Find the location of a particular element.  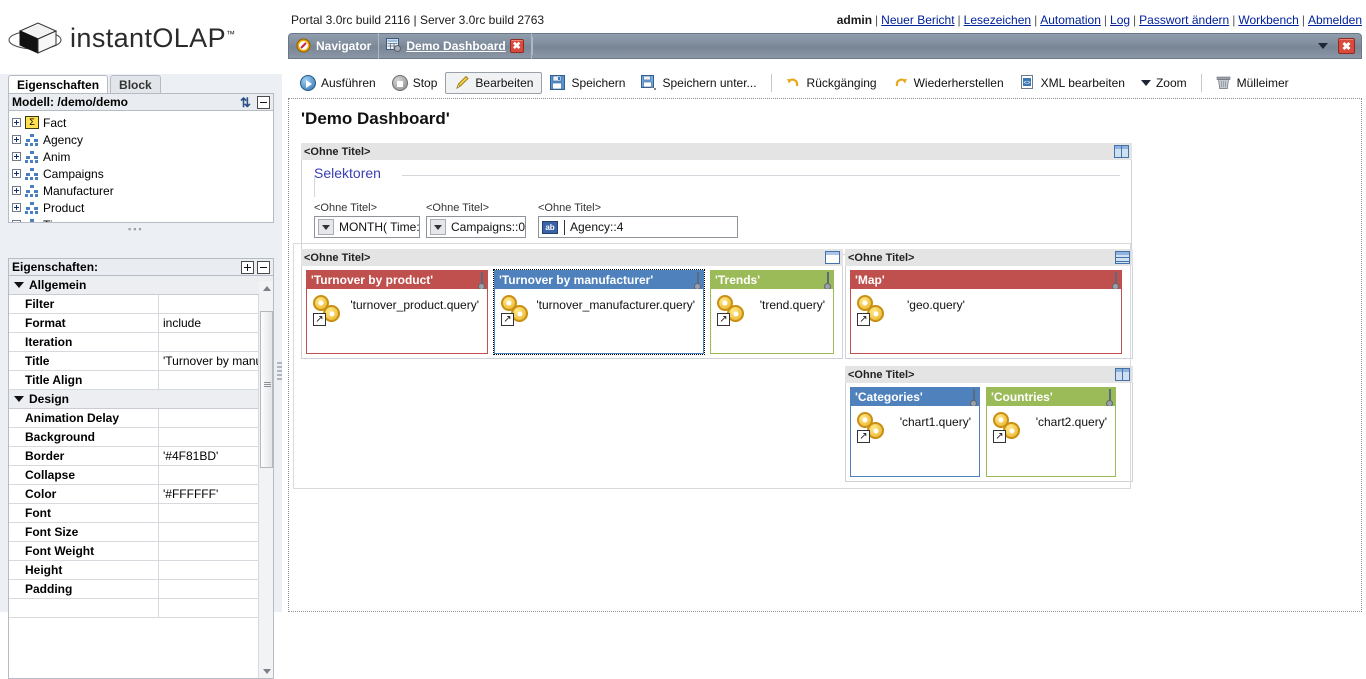

tab-eigenschaften: Eigenschaften is located at coordinates (58, 84).